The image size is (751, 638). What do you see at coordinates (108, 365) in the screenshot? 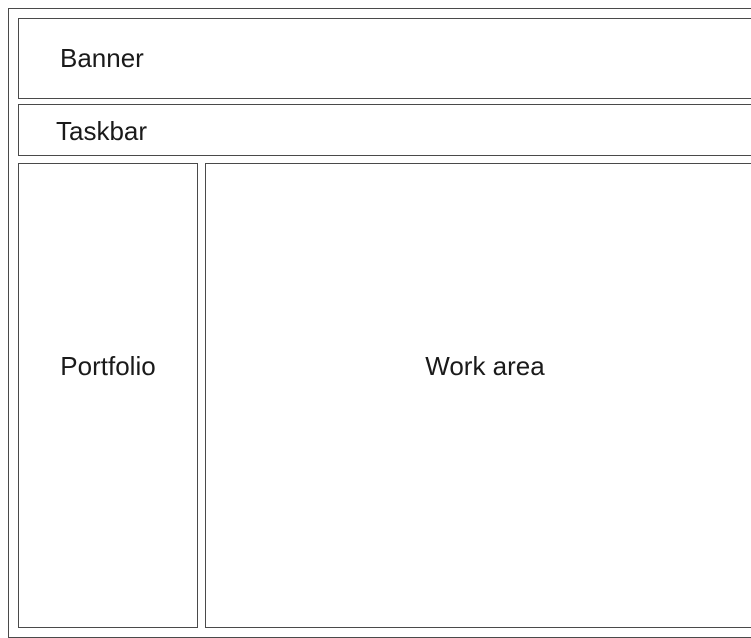
I see `portfolio-label: Portfolio` at bounding box center [108, 365].